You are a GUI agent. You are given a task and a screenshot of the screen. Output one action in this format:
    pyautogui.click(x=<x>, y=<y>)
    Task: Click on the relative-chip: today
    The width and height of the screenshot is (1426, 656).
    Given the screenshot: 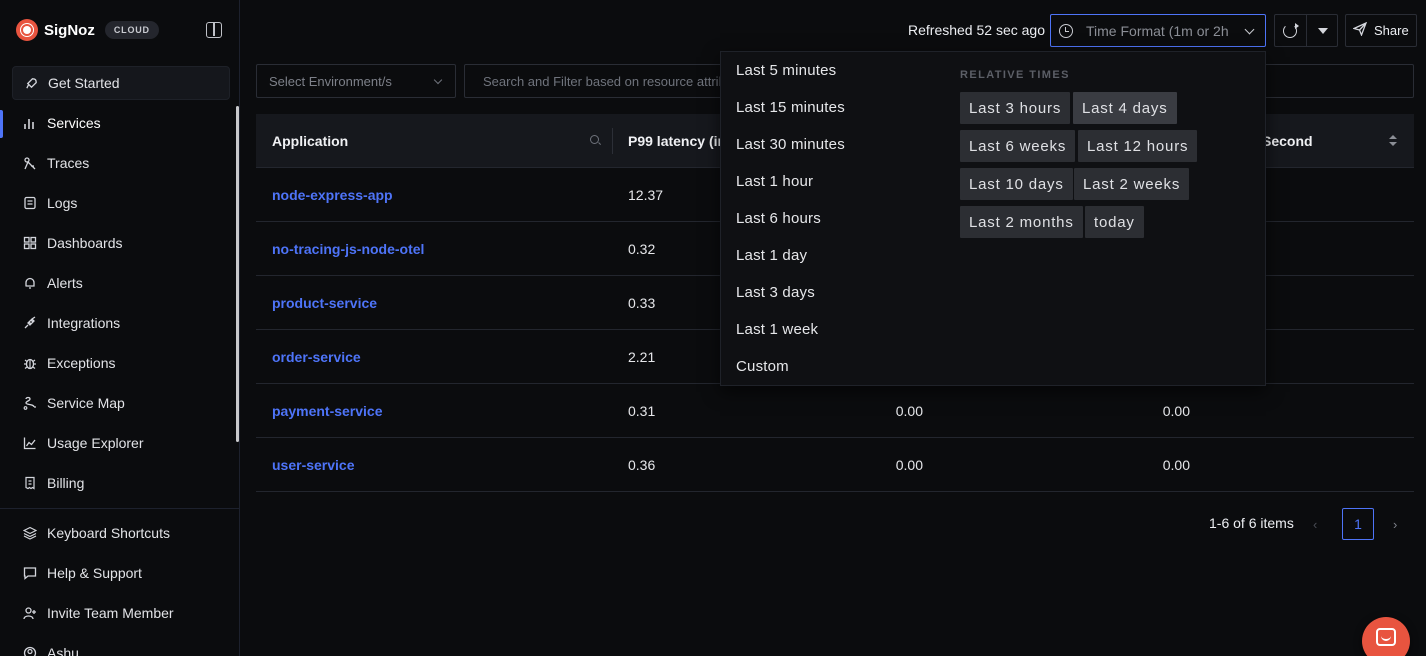 What is the action you would take?
    pyautogui.click(x=1114, y=222)
    